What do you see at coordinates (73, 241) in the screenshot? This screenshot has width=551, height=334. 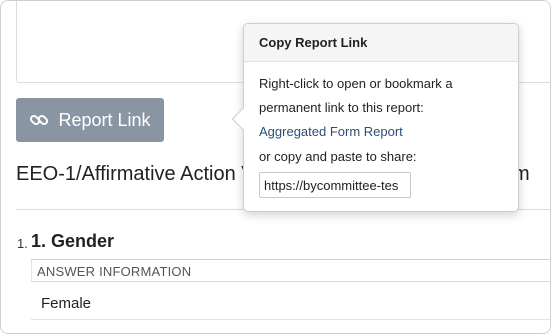 I see `question-title: 1. Gender` at bounding box center [73, 241].